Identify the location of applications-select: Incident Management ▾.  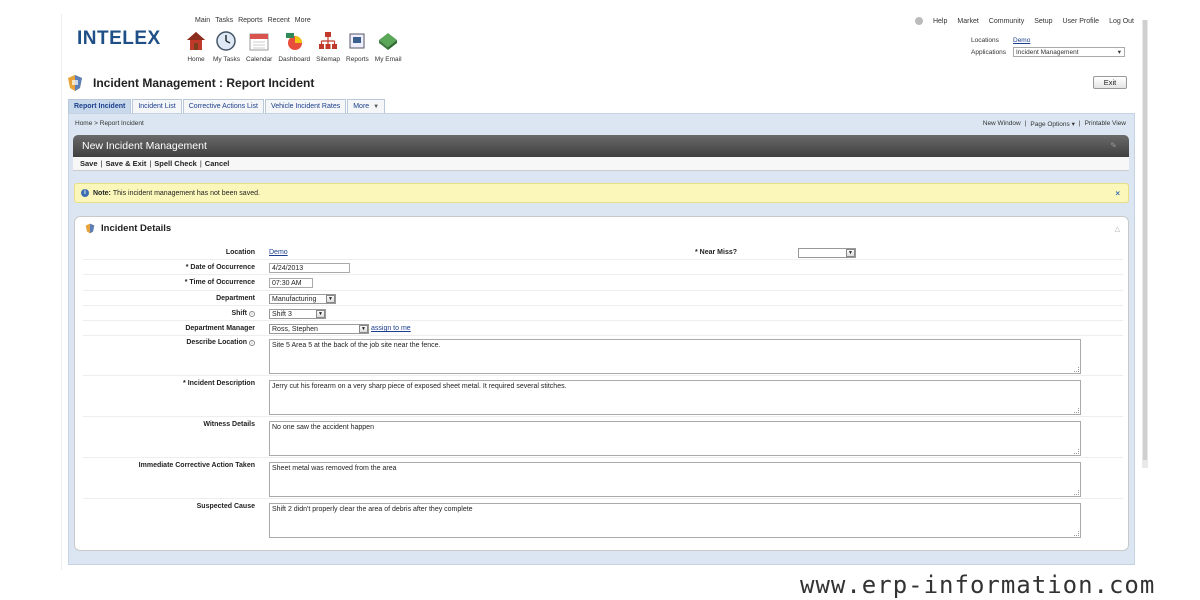
(1069, 52).